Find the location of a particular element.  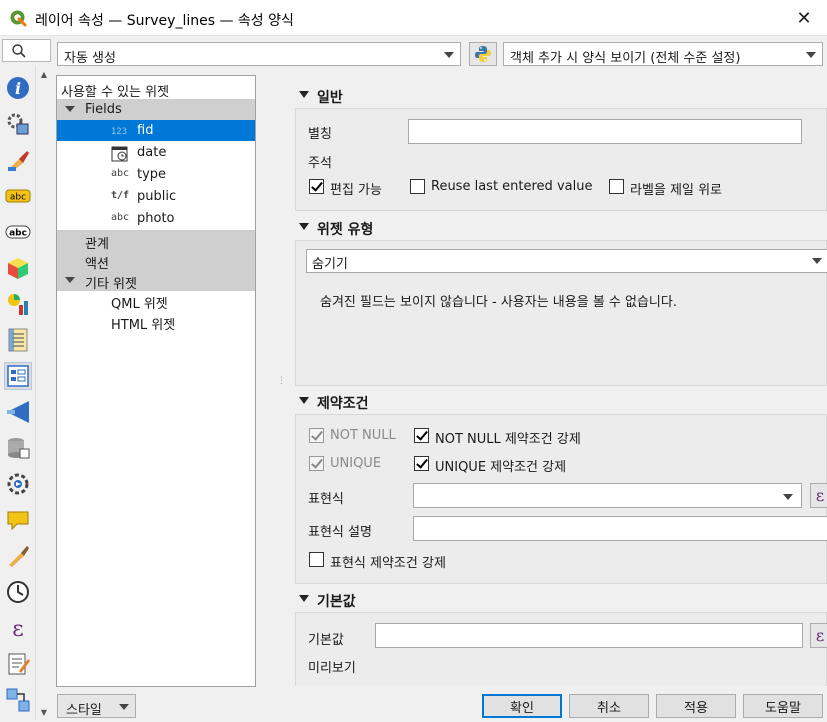

scroll-up-icon: ▲ is located at coordinates (44, 74).